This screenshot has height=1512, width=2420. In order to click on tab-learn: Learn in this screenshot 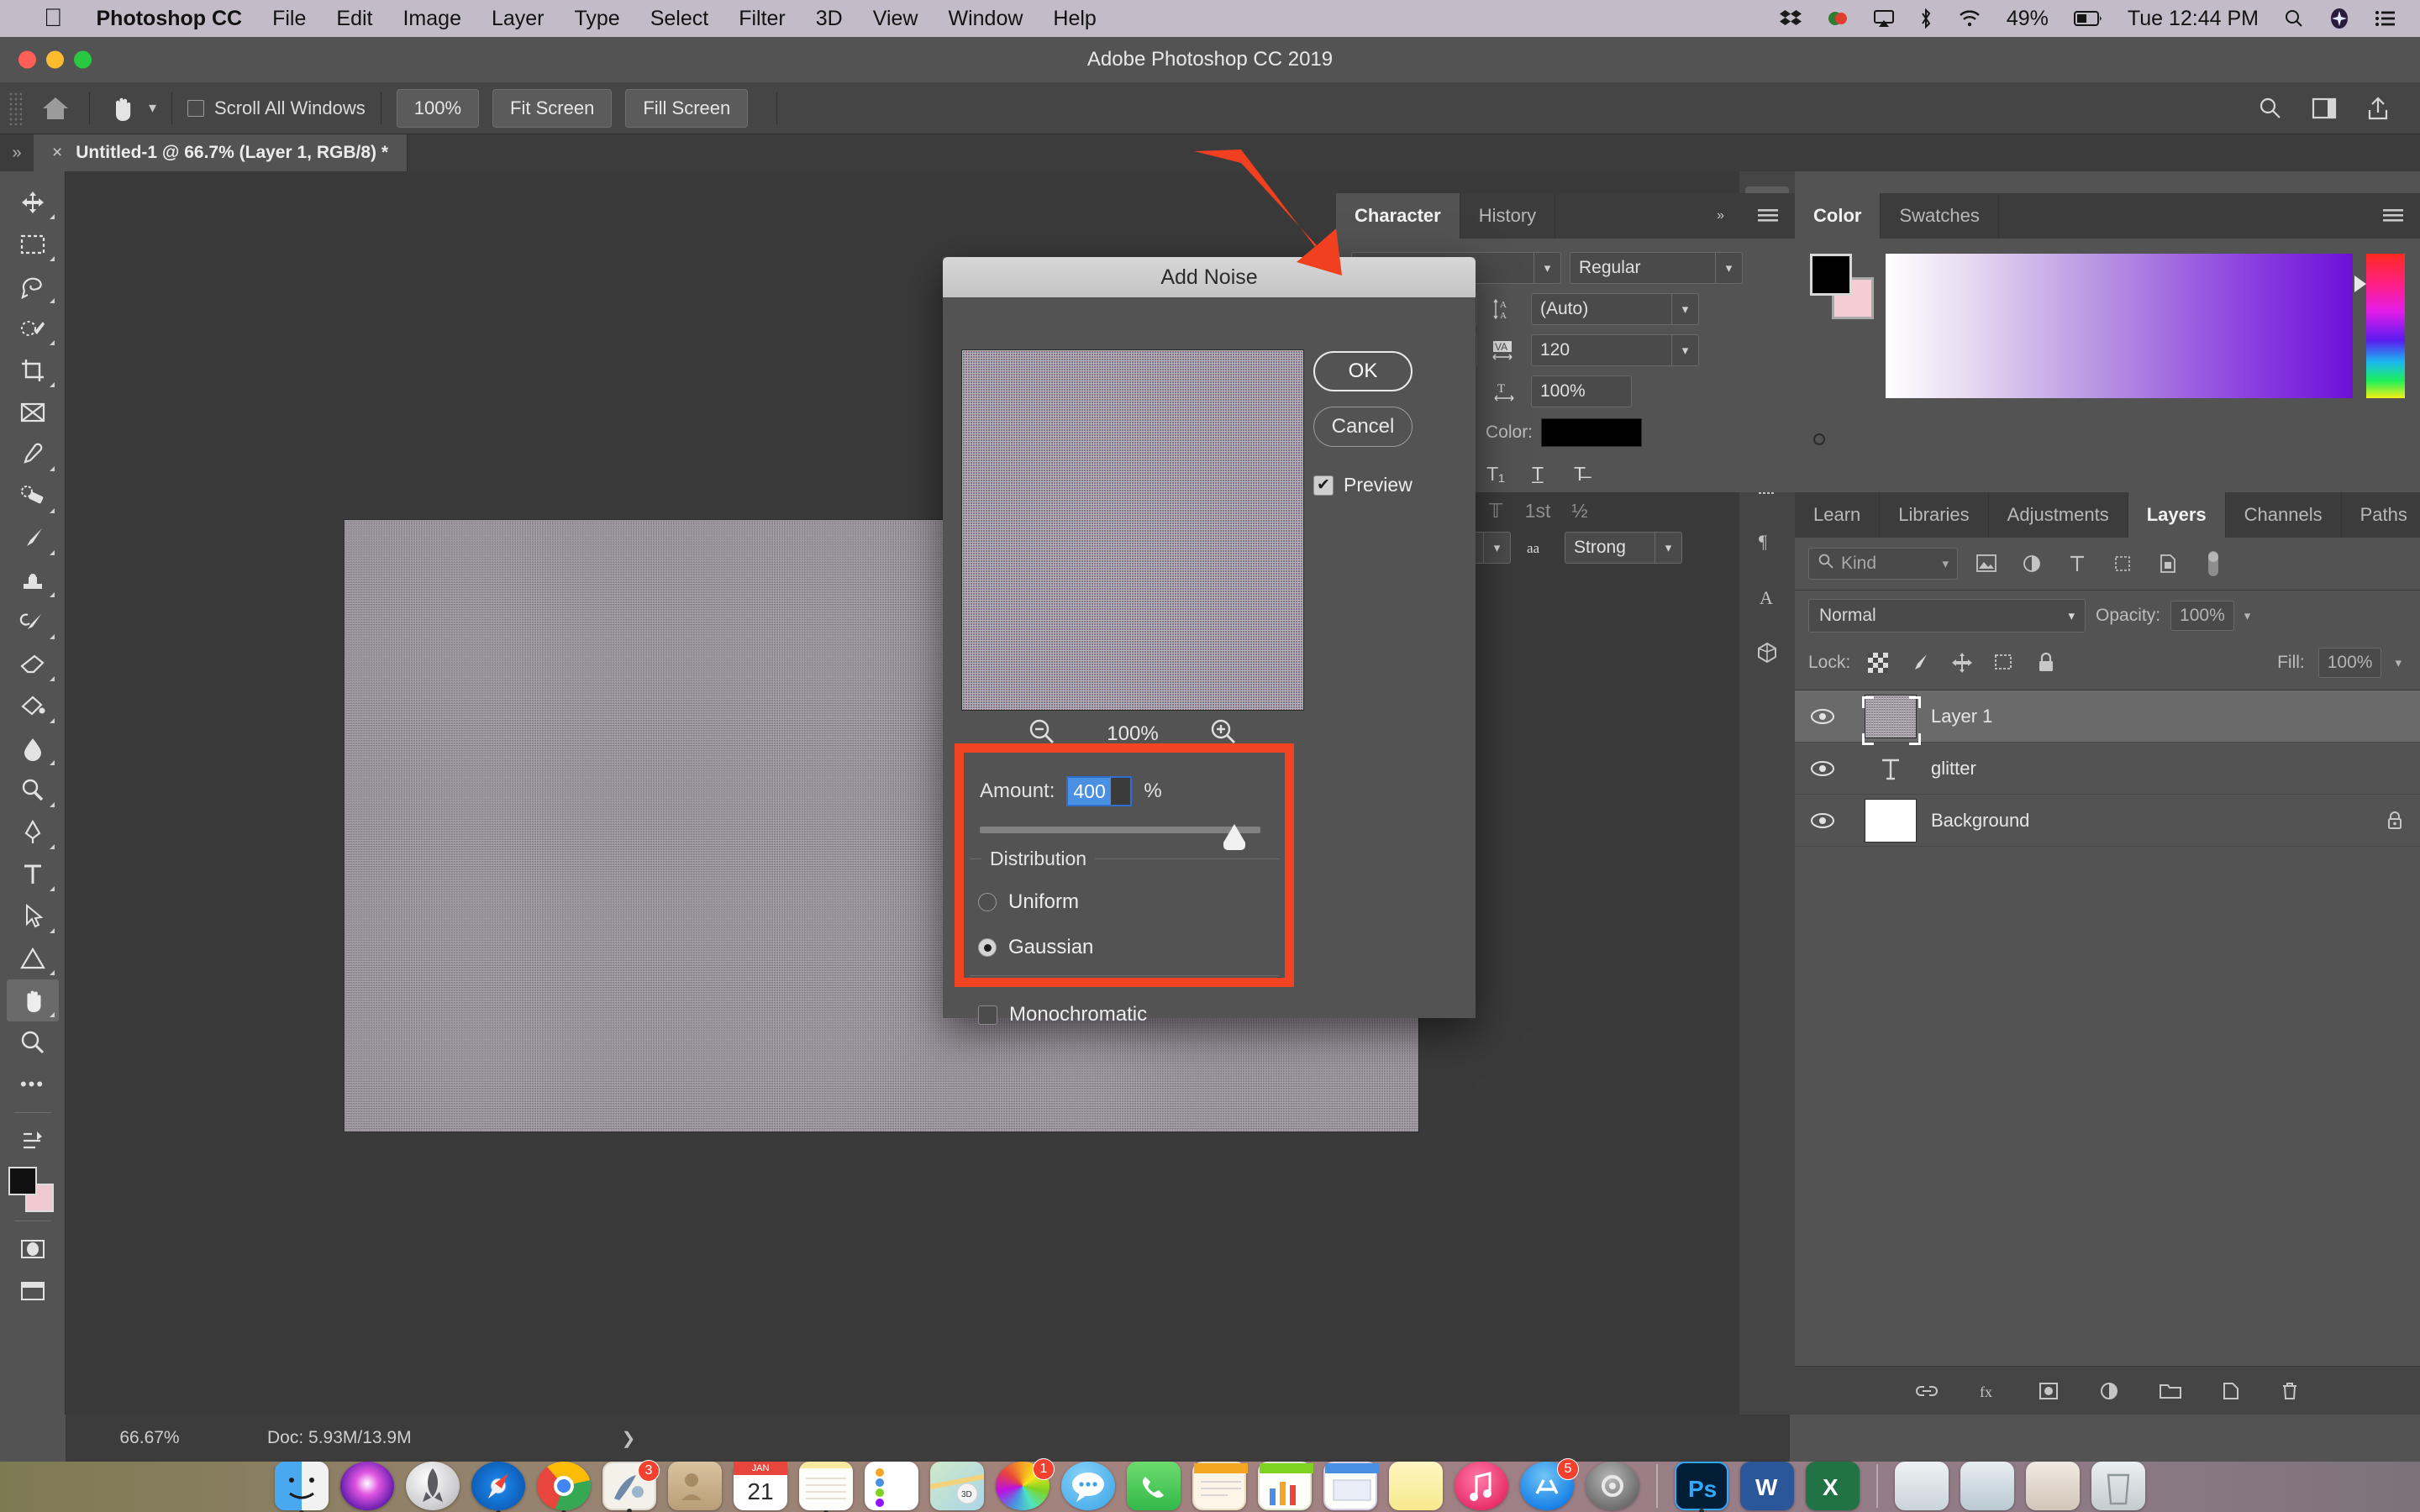, I will do `click(1838, 515)`.